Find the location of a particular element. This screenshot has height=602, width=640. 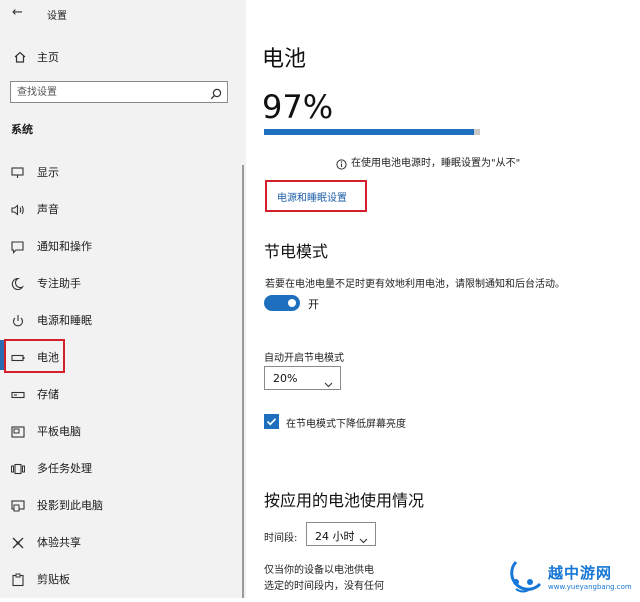

page-title: 电池 is located at coordinates (284, 59).